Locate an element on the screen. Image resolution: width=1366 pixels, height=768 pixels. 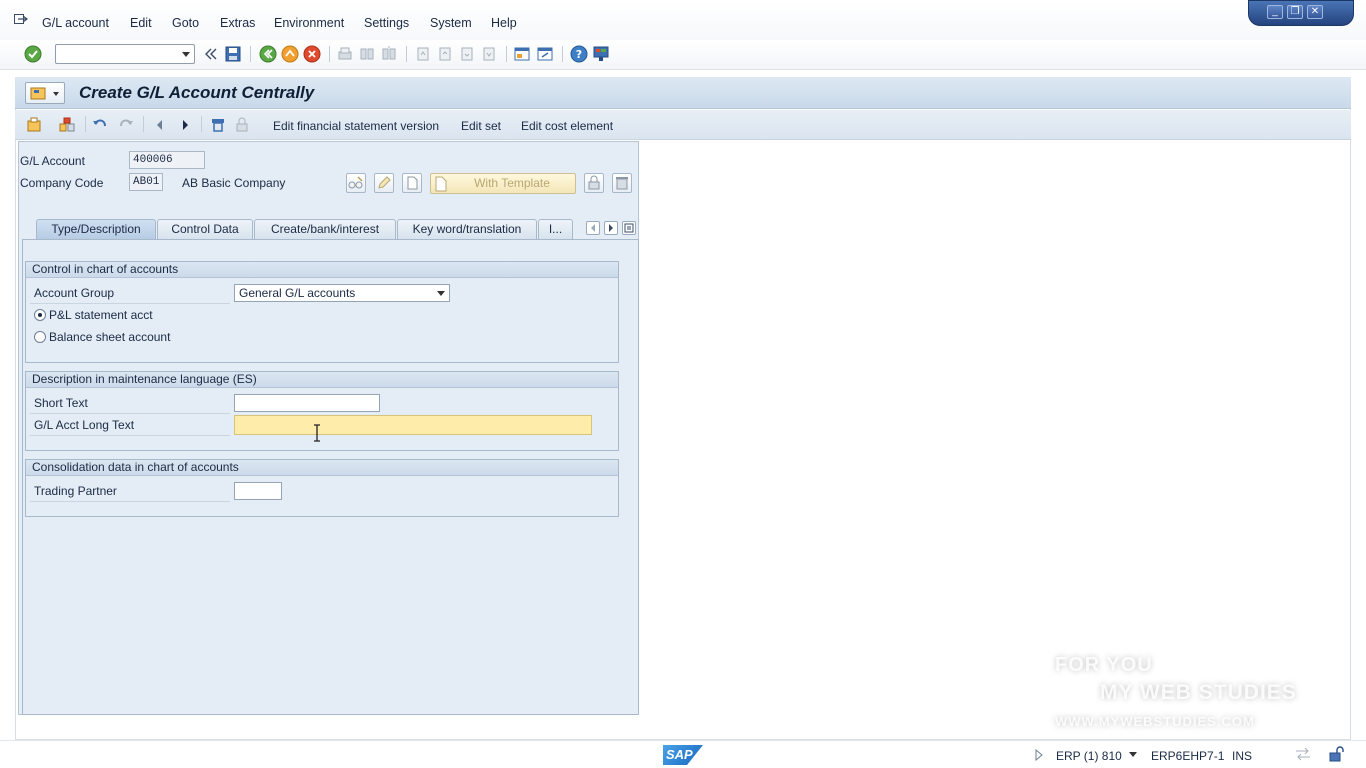
tab-list-icon is located at coordinates (629, 228).